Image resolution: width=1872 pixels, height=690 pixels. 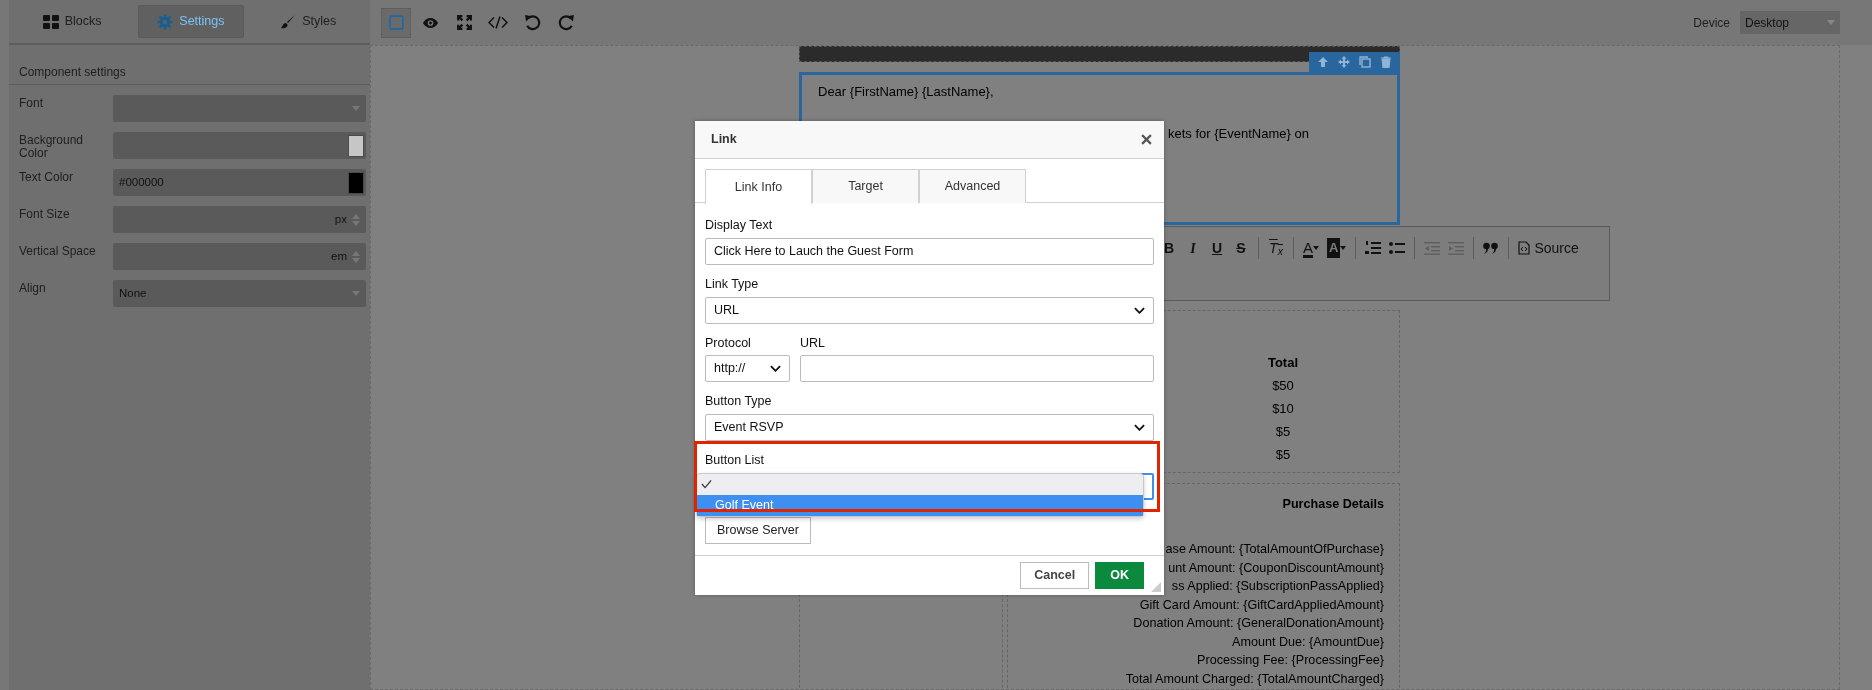 What do you see at coordinates (724, 140) in the screenshot?
I see `dialog-title: Link` at bounding box center [724, 140].